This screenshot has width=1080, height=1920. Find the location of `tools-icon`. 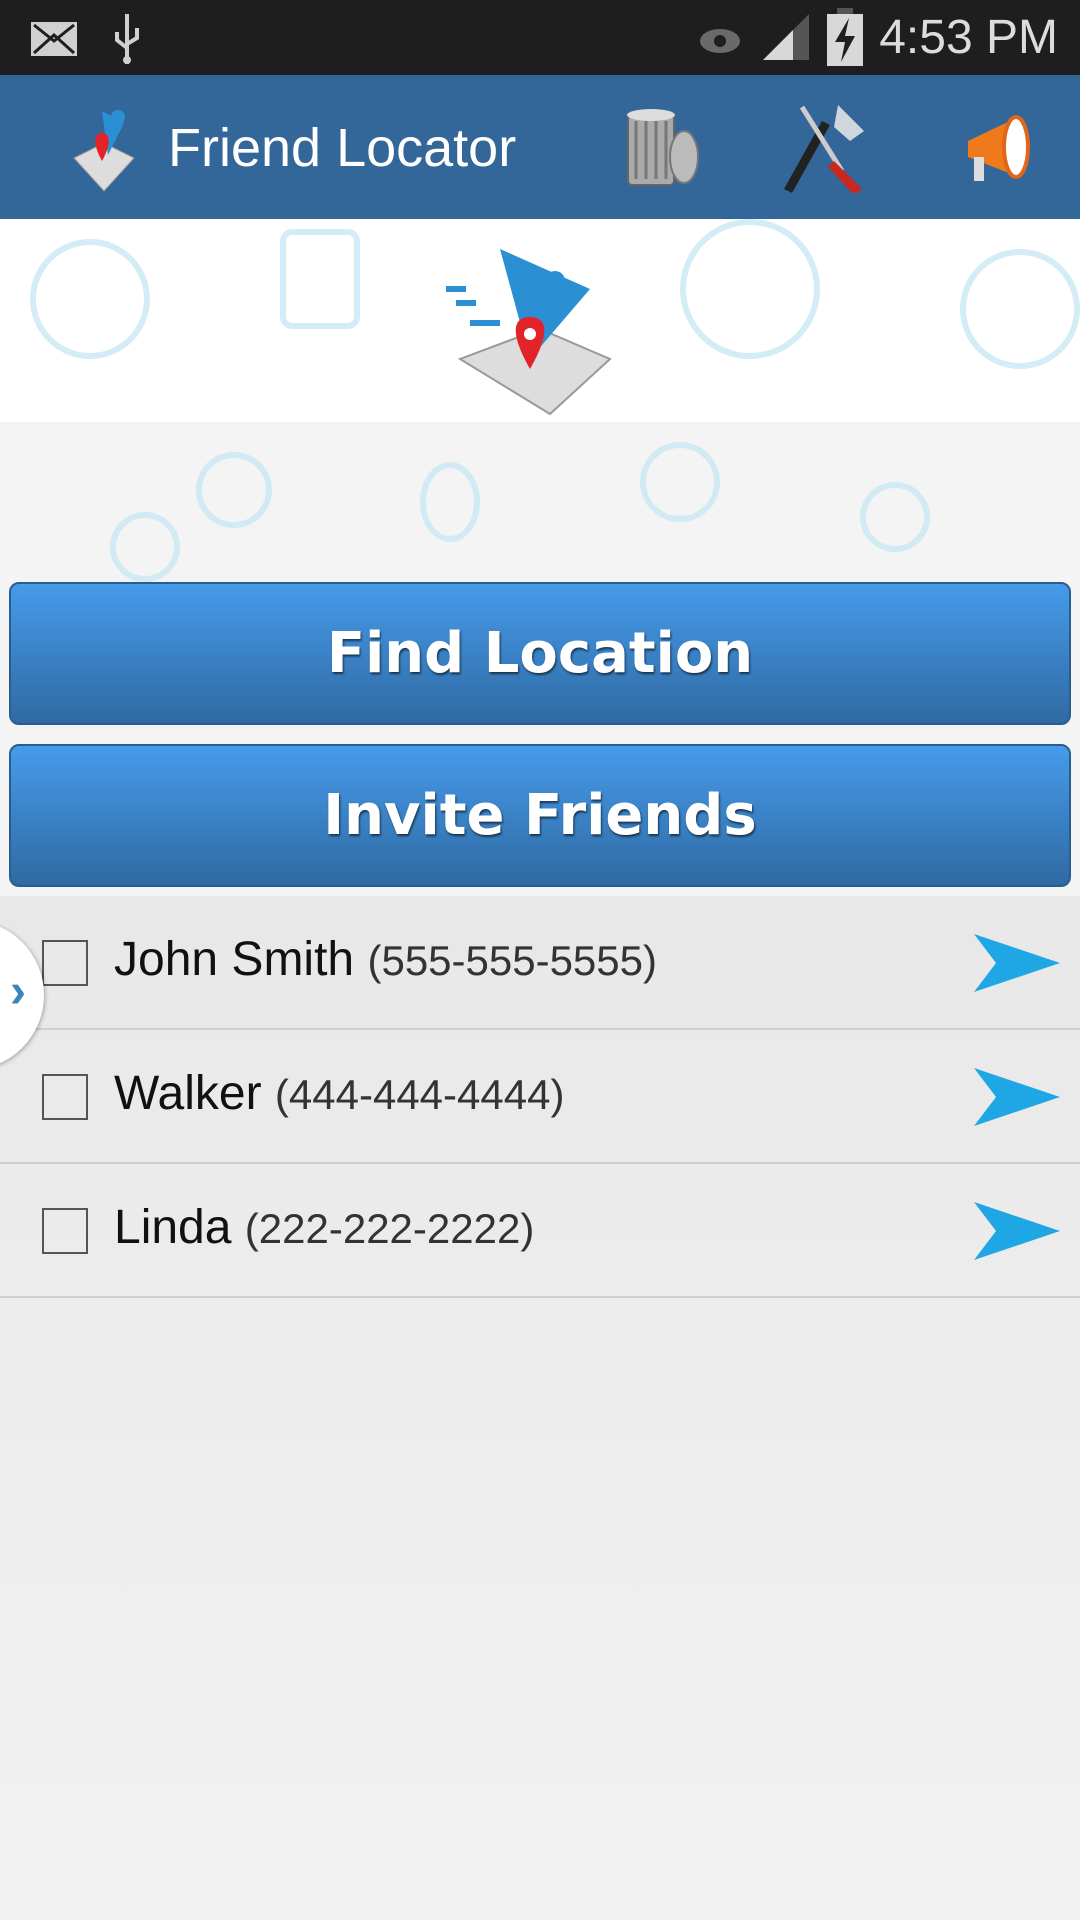

tools-icon is located at coordinates (824, 147).